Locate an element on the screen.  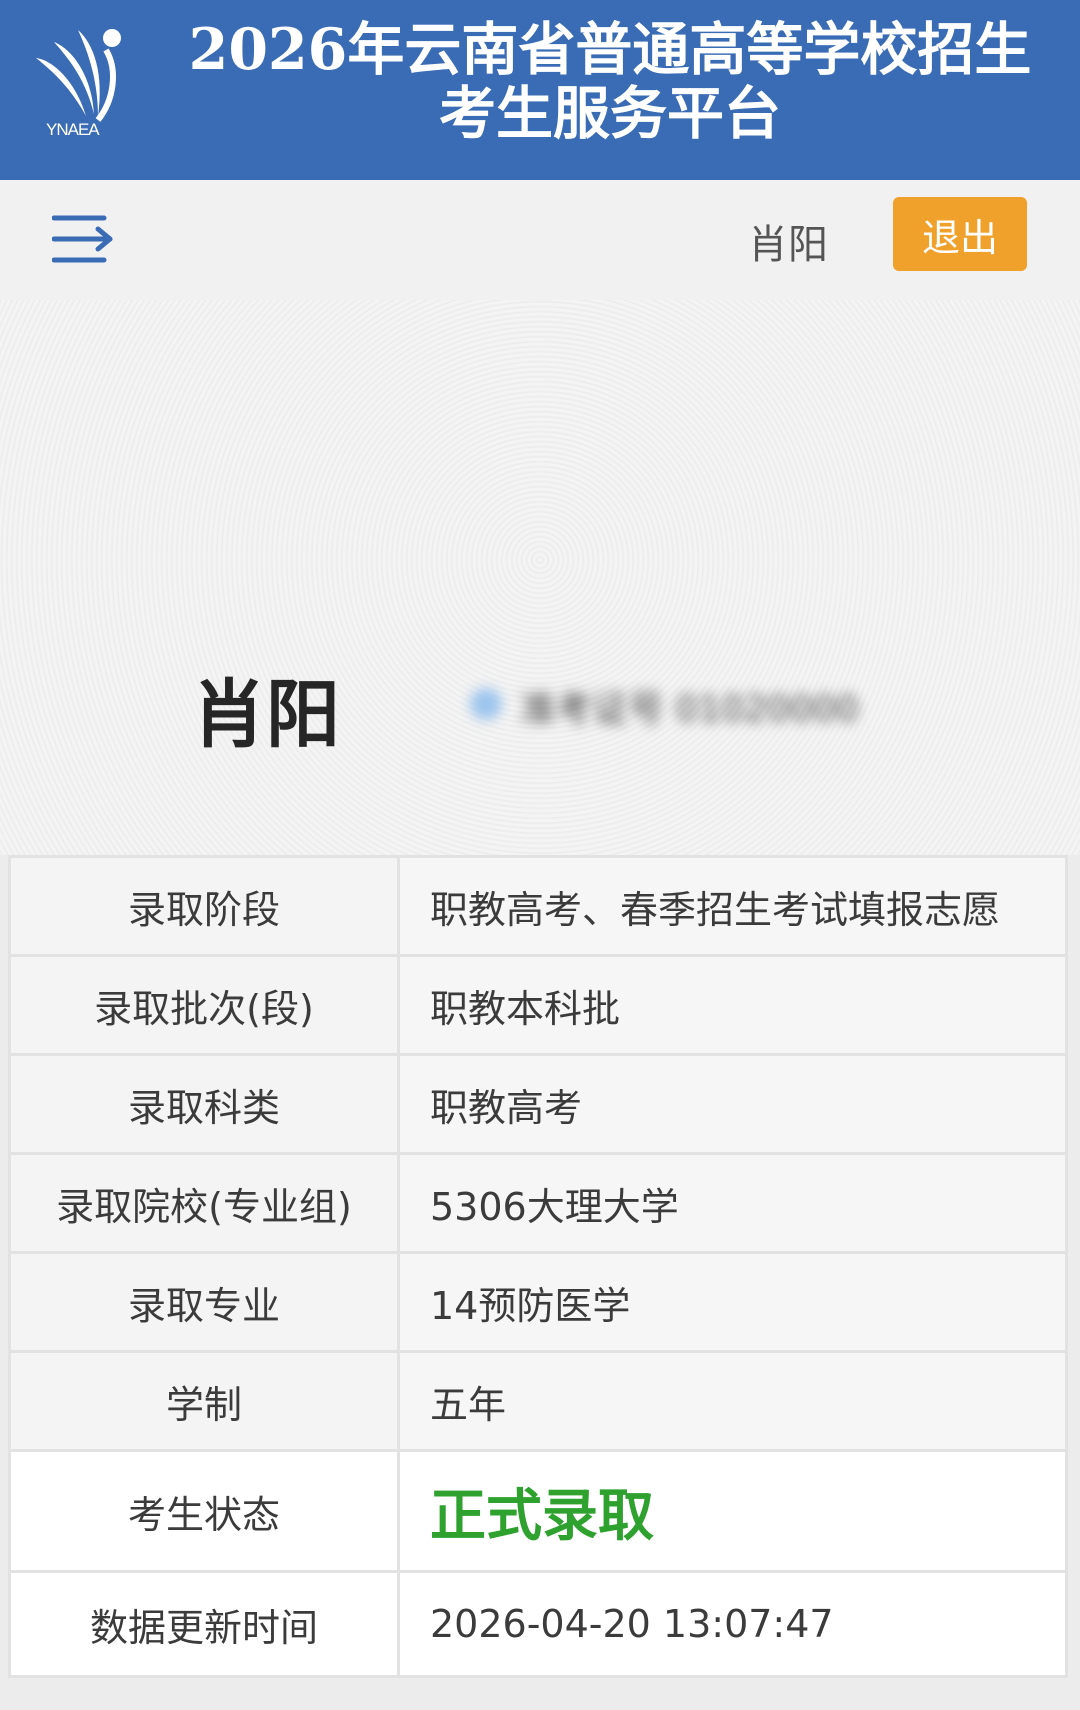
logo-text: YNAEA is located at coordinates (73, 129).